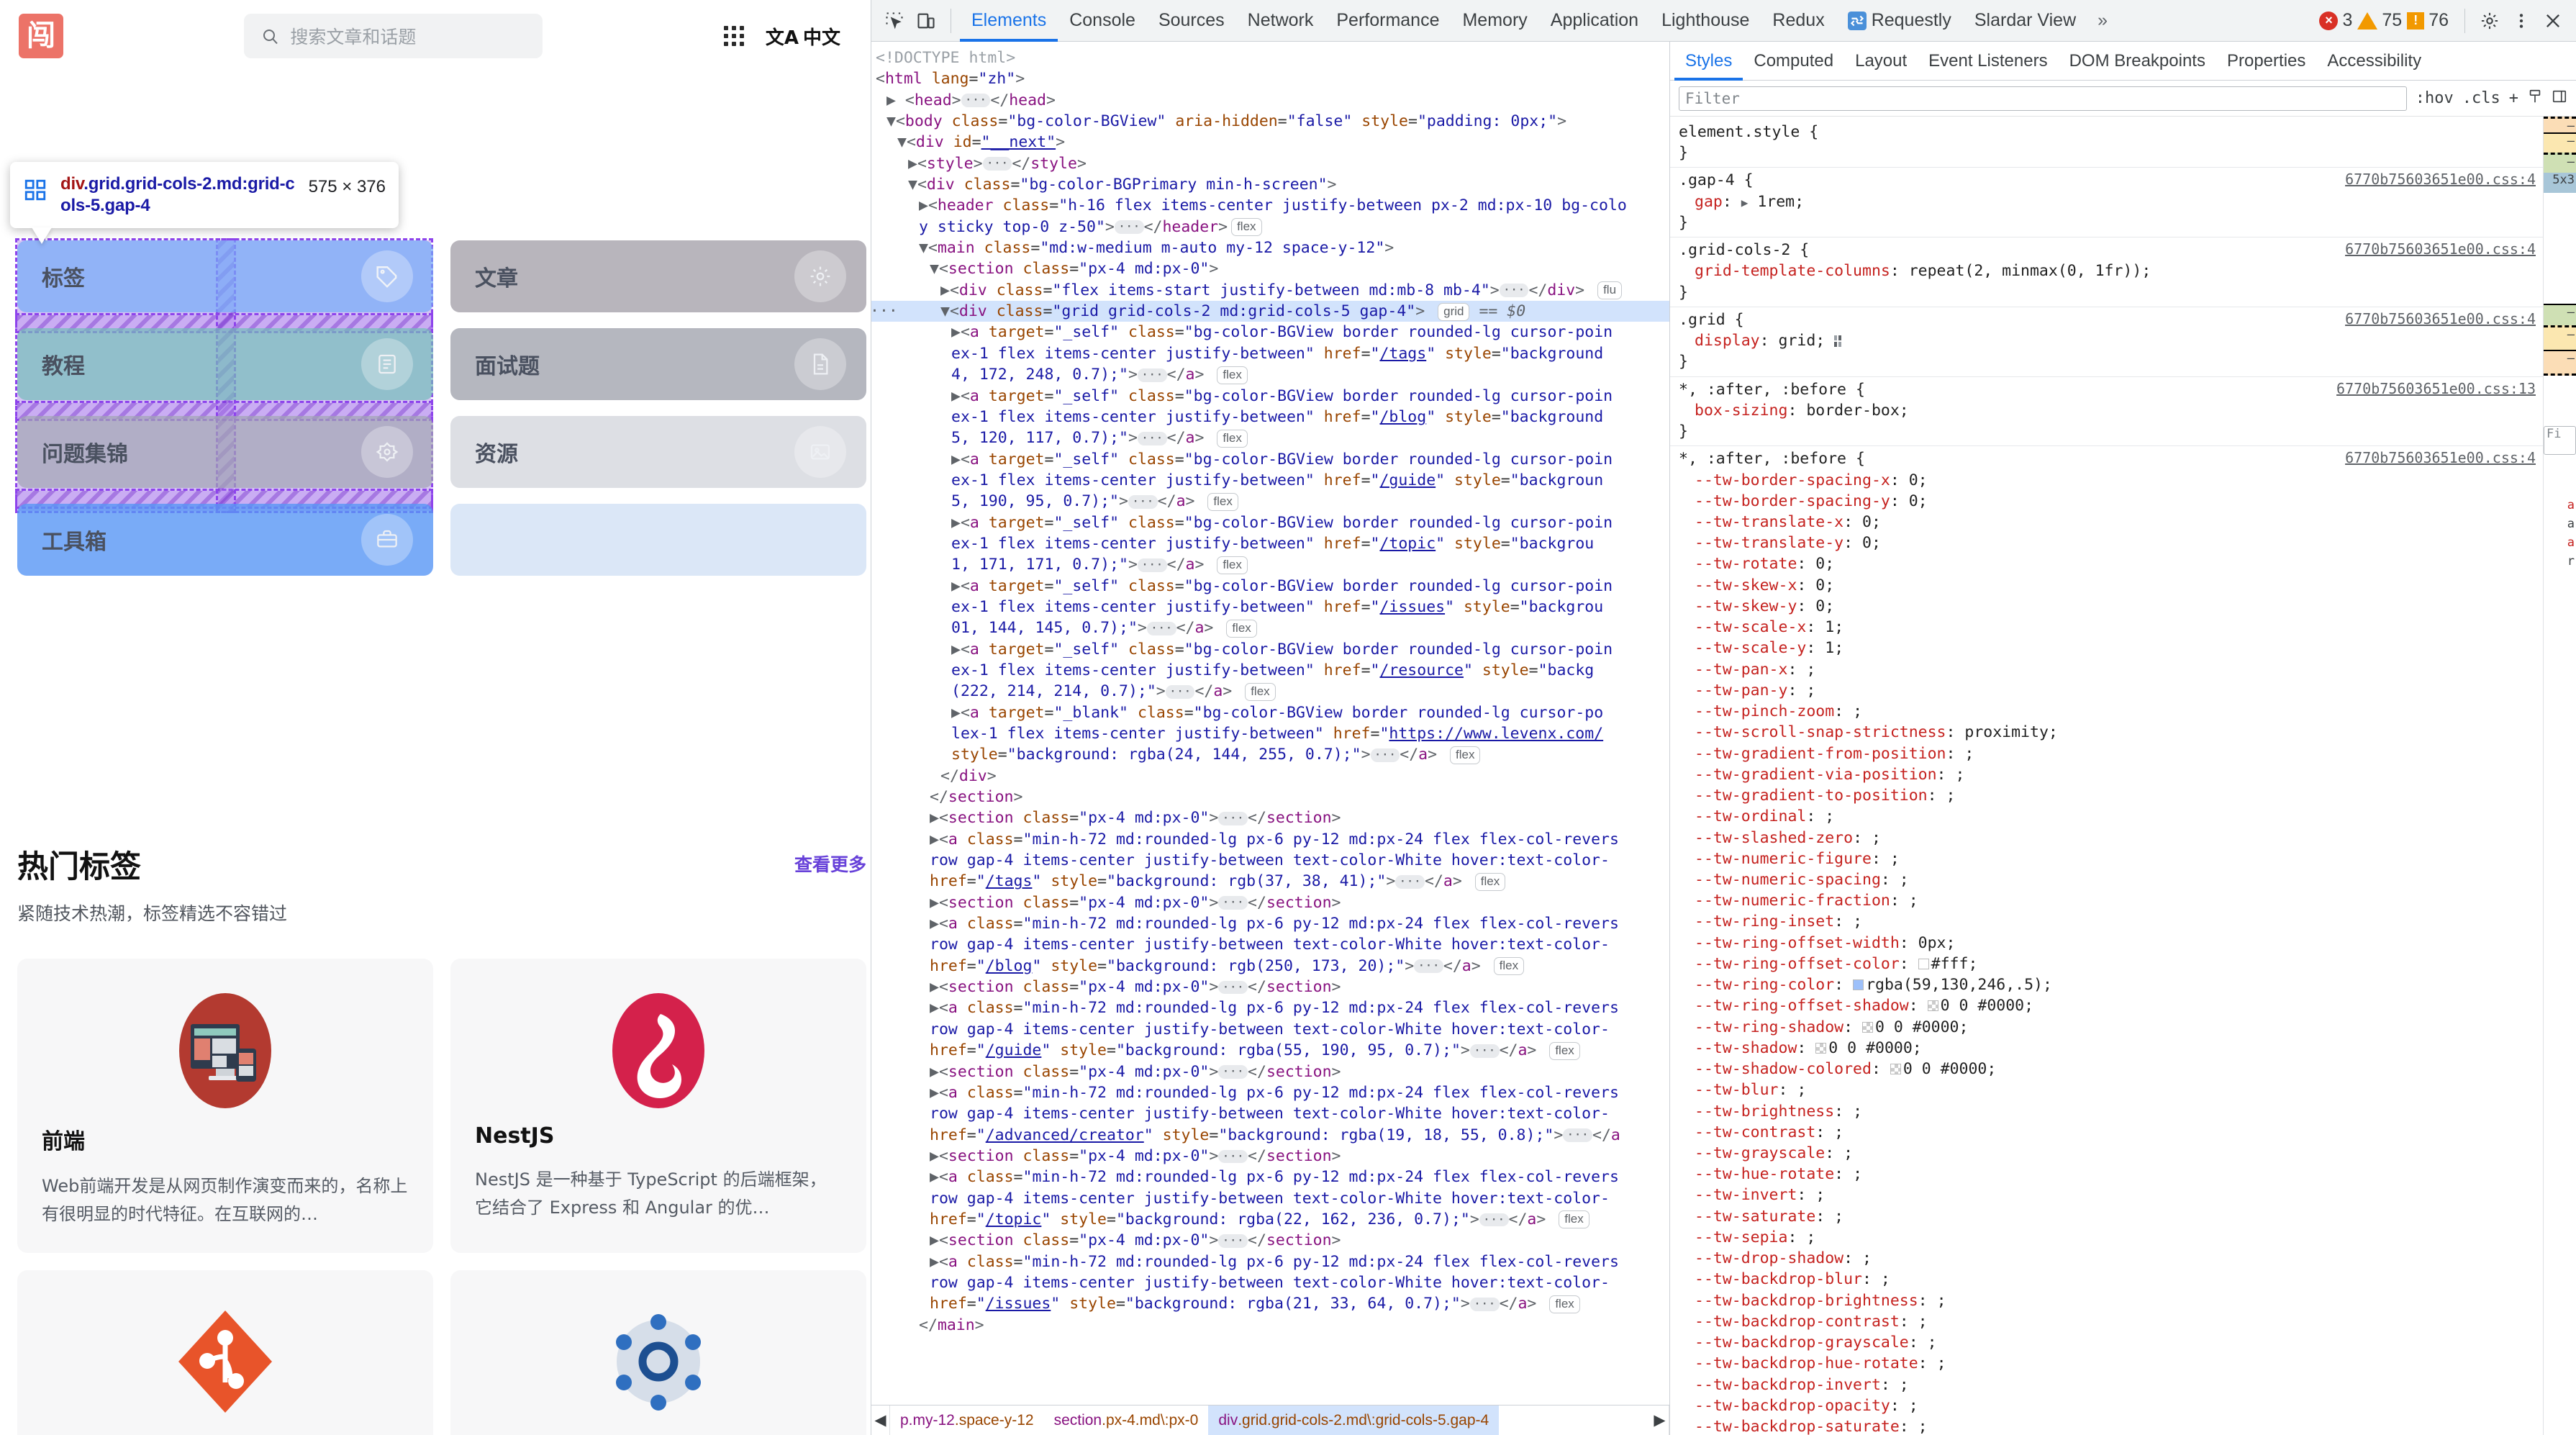  What do you see at coordinates (2111, 1425) in the screenshot?
I see `css-declaration: --tw-backdrop-saturate: ;` at bounding box center [2111, 1425].